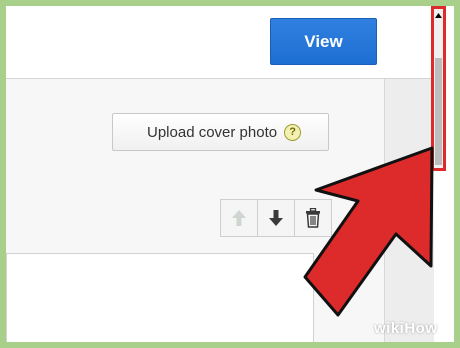 The image size is (460, 348). What do you see at coordinates (406, 328) in the screenshot?
I see `wikihow-watermark: wikiHow` at bounding box center [406, 328].